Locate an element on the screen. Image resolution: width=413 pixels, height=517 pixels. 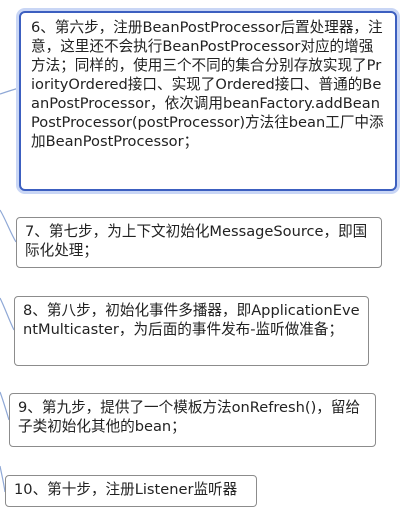
node-step-10-text: 10、第十步，注册Listener监听器 is located at coordinates (126, 489).